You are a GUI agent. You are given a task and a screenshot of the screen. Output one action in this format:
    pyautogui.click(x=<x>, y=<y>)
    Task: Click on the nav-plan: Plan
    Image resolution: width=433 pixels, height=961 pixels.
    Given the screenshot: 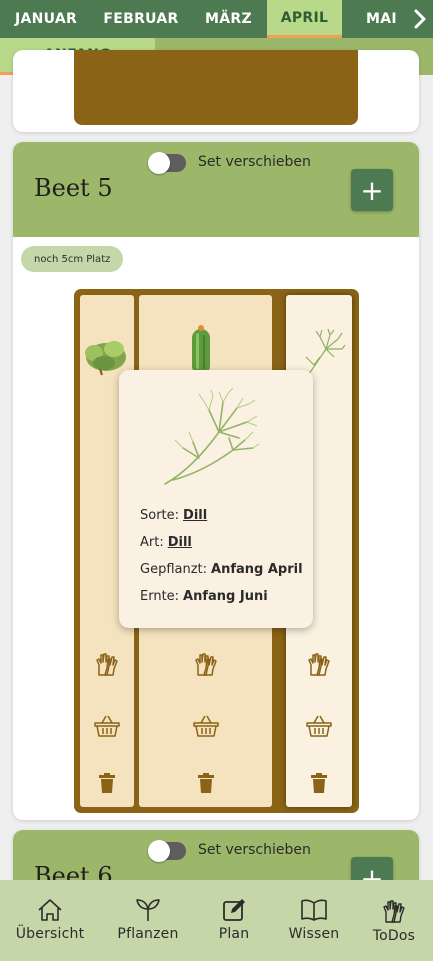 What is the action you would take?
    pyautogui.click(x=234, y=920)
    